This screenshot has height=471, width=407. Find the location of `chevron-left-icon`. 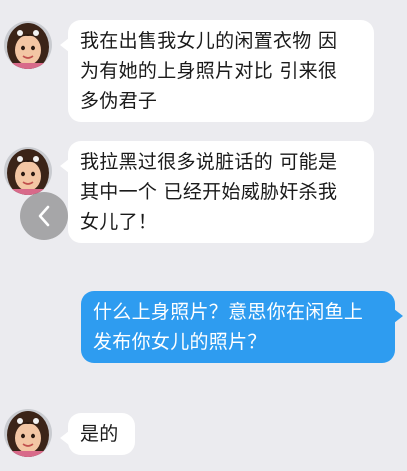

chevron-left-icon is located at coordinates (44, 216).